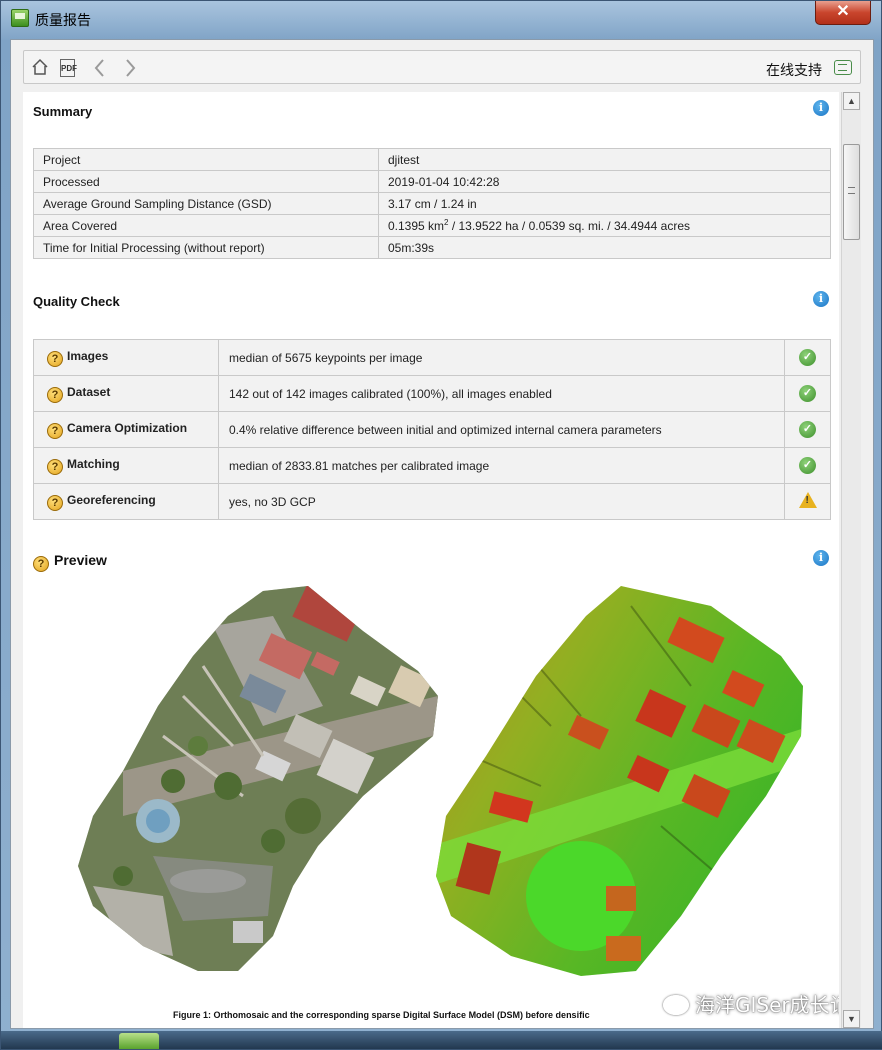 This screenshot has width=882, height=1050. I want to click on scroll-down-arrow: ▼, so click(851, 1019).